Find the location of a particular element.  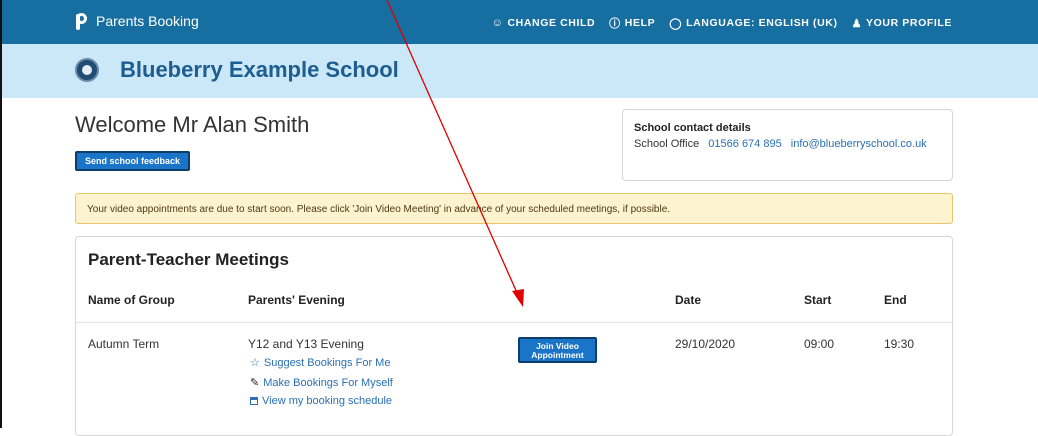

header-name-of-group: Name of Group is located at coordinates (131, 300).